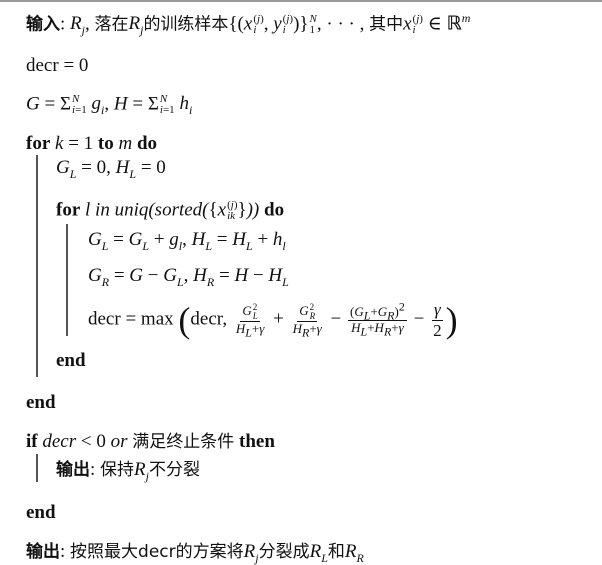  I want to click on kw-then: then, so click(257, 441).